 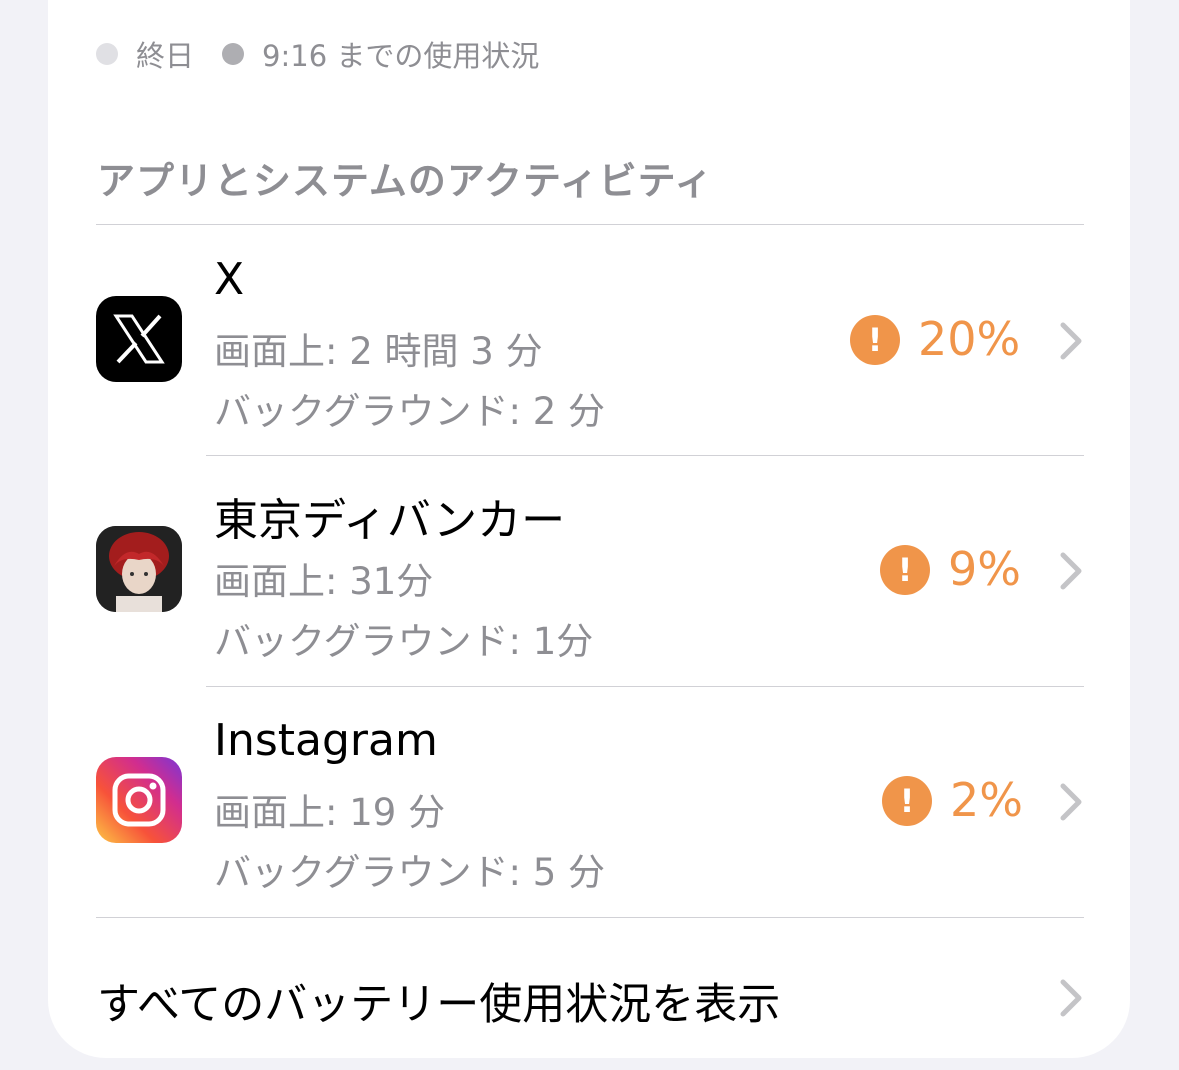 I want to click on instagram-icon, so click(x=139, y=800).